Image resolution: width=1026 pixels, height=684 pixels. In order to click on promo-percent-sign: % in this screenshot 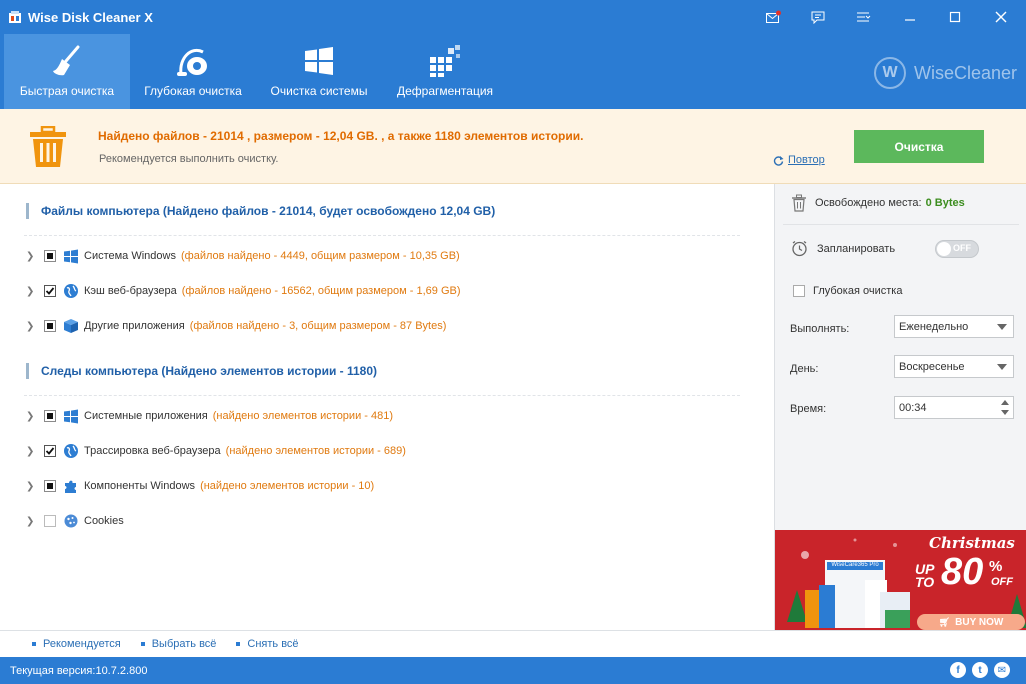, I will do `click(996, 566)`.